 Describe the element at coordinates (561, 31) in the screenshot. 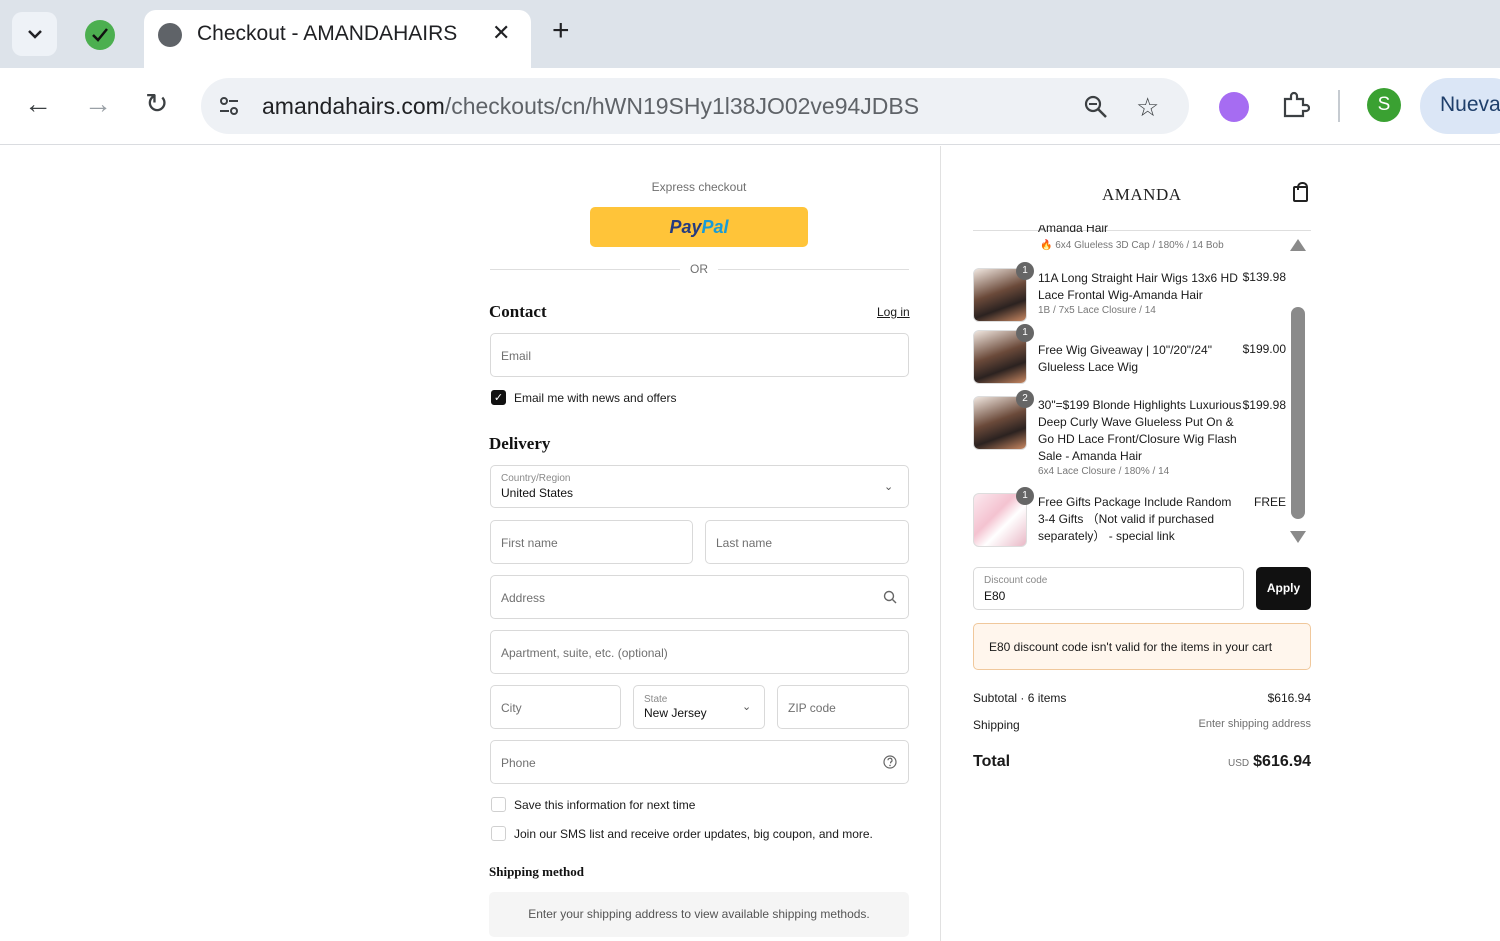

I see `new-tab-button: +` at that location.